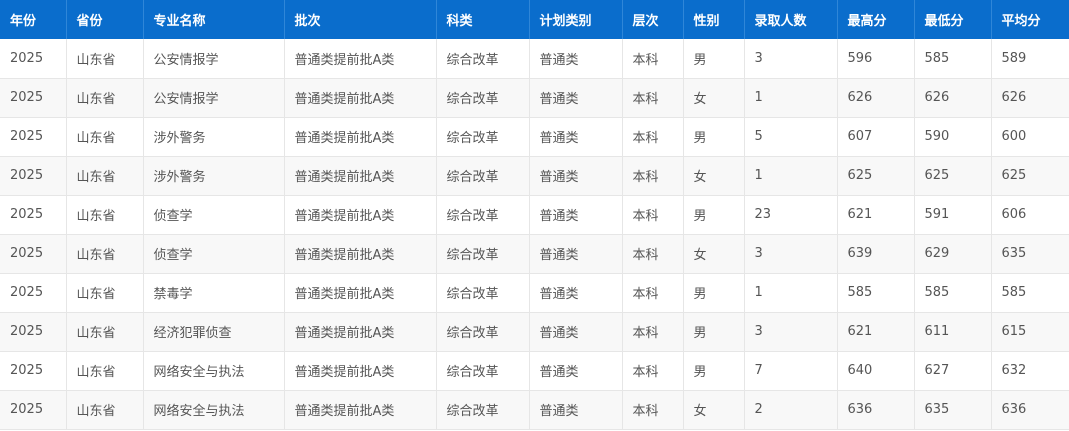  Describe the element at coordinates (1030, 332) in the screenshot. I see `avg-score-cell: 615` at that location.